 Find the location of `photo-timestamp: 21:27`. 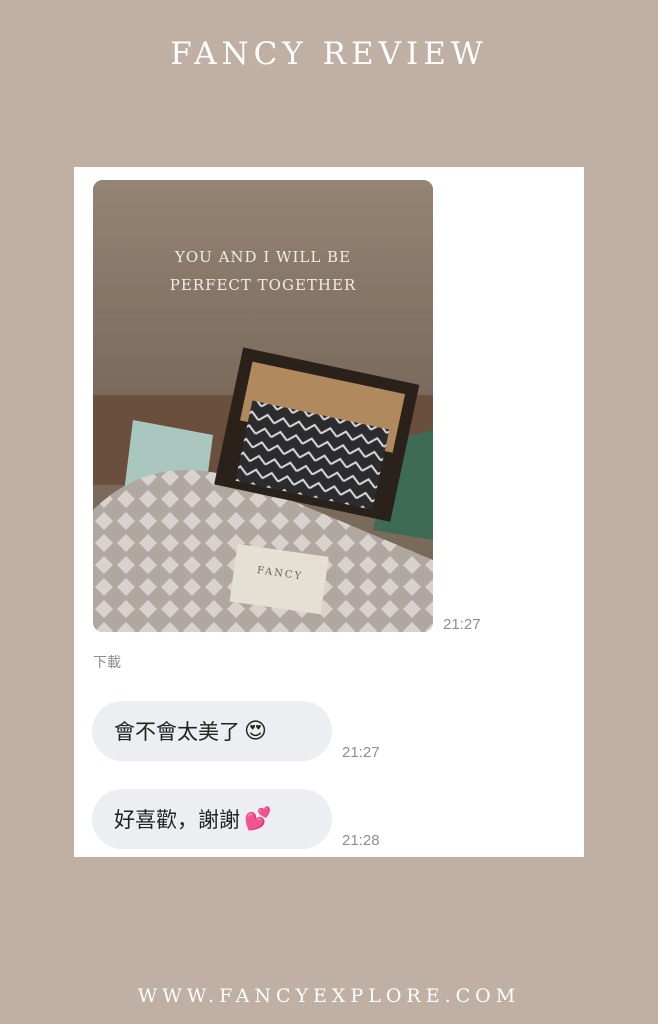

photo-timestamp: 21:27 is located at coordinates (462, 624).